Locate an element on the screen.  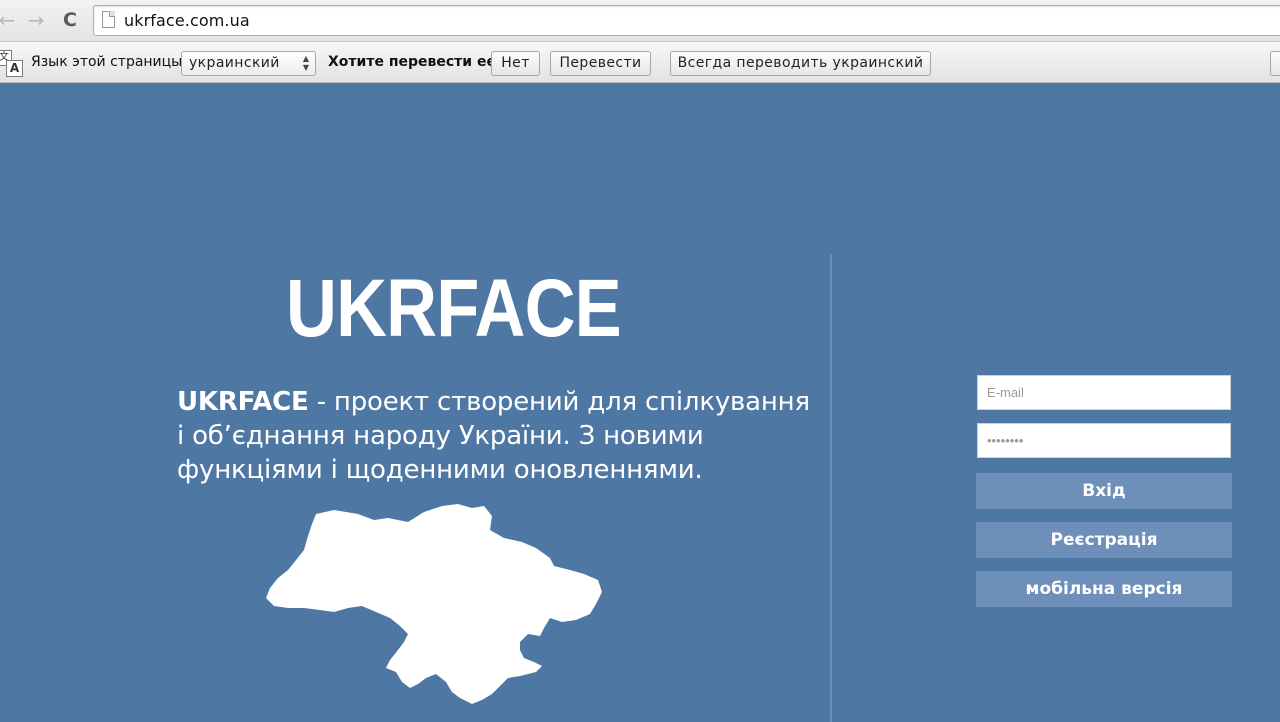
select-arrows-icon: ▲ ▼ is located at coordinates (305, 63).